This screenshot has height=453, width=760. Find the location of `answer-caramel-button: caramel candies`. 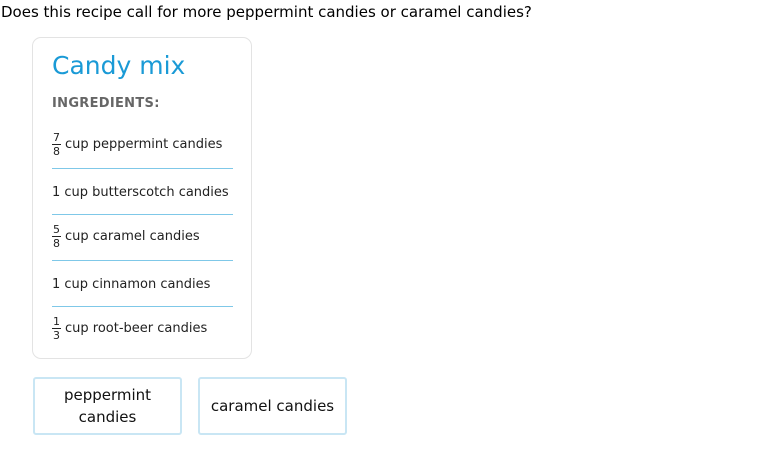

answer-caramel-button: caramel candies is located at coordinates (272, 406).